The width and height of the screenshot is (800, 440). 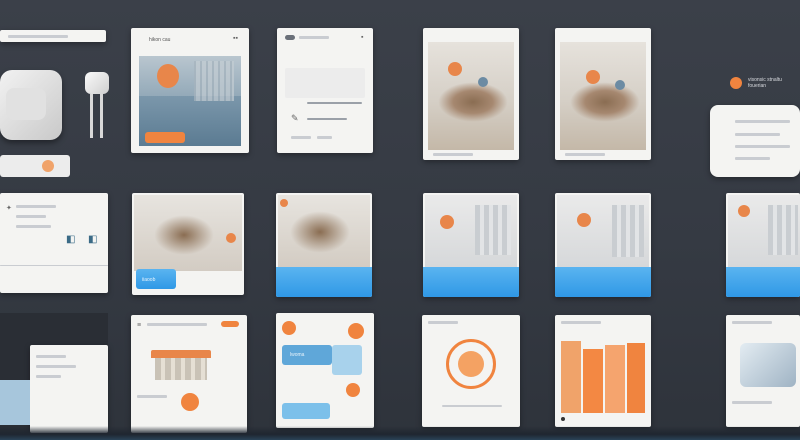 What do you see at coordinates (755, 141) in the screenshot?
I see `side-panel-card` at bounding box center [755, 141].